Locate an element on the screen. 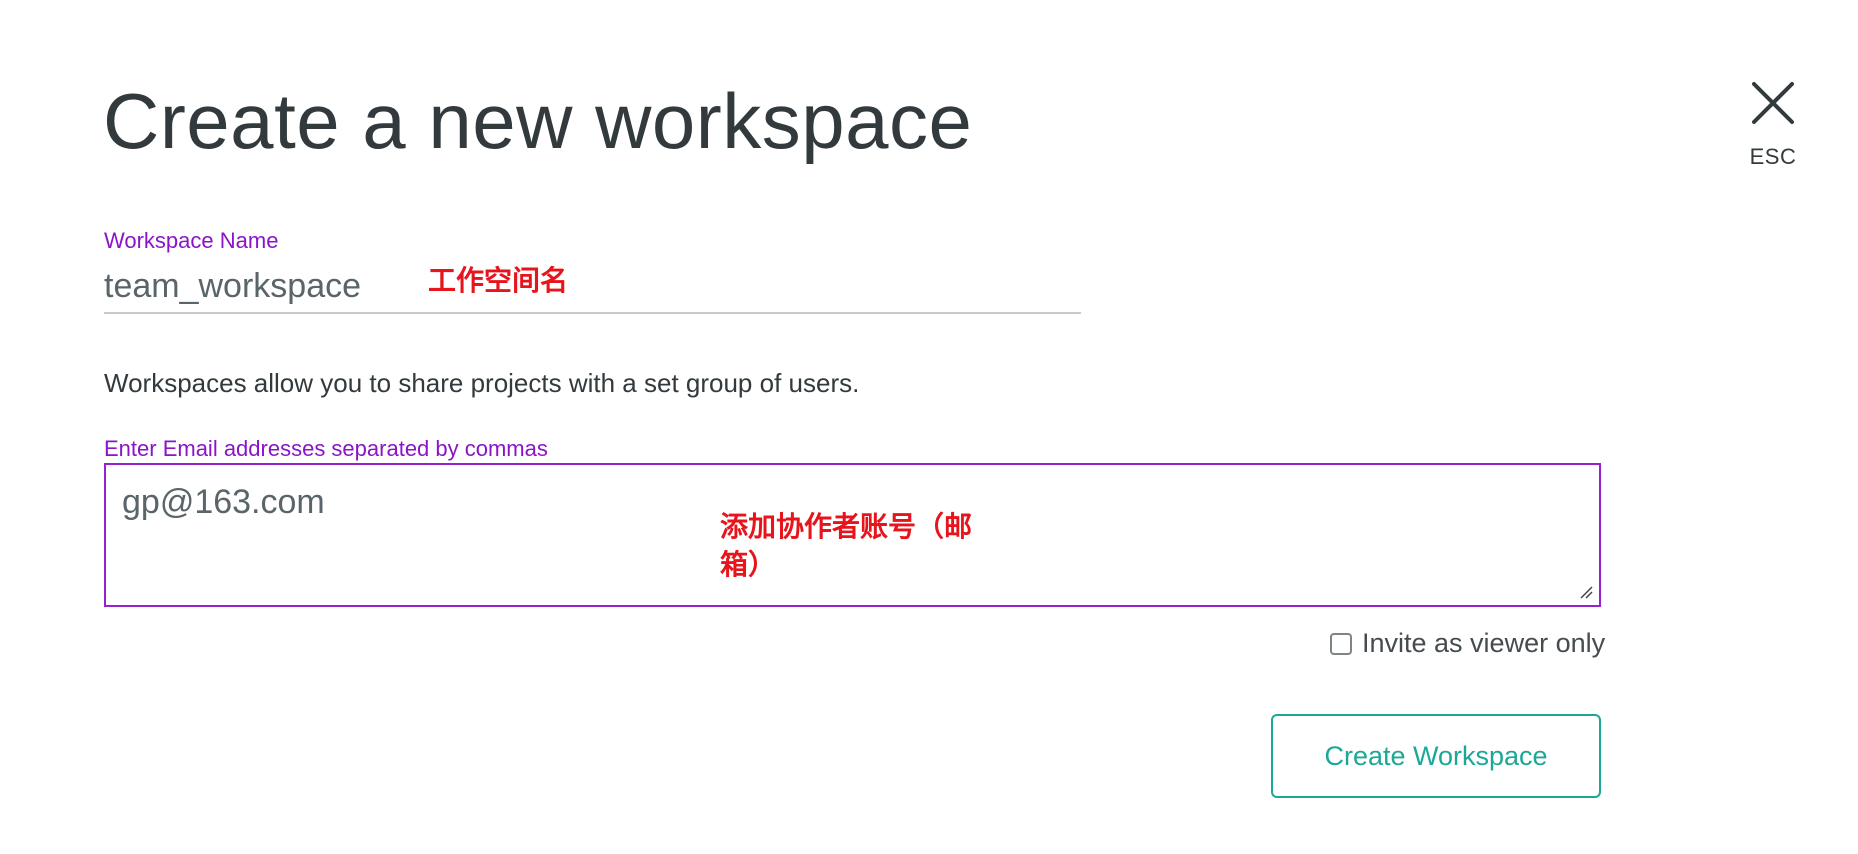 The height and width of the screenshot is (854, 1858). viewer-only-label: Invite as viewer only is located at coordinates (1483, 643).